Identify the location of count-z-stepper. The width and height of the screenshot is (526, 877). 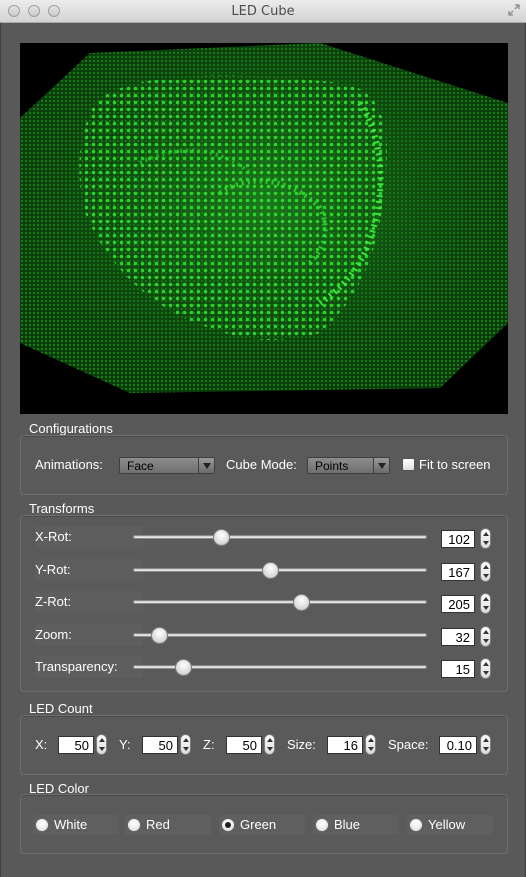
(269, 744).